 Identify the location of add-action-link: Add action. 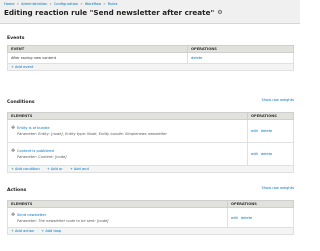
(24, 231).